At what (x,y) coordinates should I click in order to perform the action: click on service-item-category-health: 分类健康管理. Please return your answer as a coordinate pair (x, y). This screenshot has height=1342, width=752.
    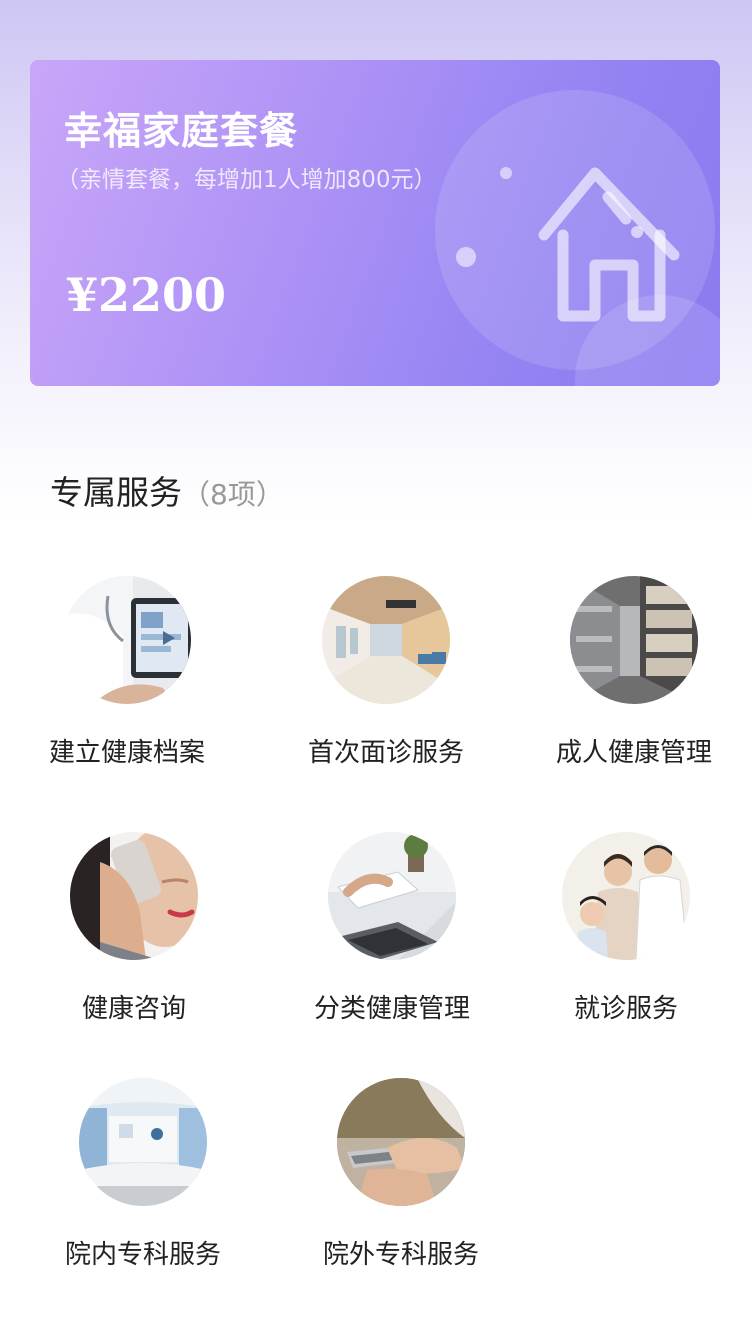
    Looking at the image, I should click on (392, 928).